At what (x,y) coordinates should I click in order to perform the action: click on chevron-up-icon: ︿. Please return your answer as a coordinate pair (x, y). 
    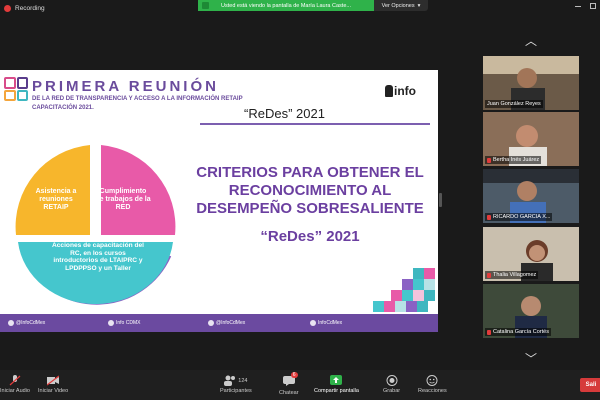
    Looking at the image, I should click on (530, 40).